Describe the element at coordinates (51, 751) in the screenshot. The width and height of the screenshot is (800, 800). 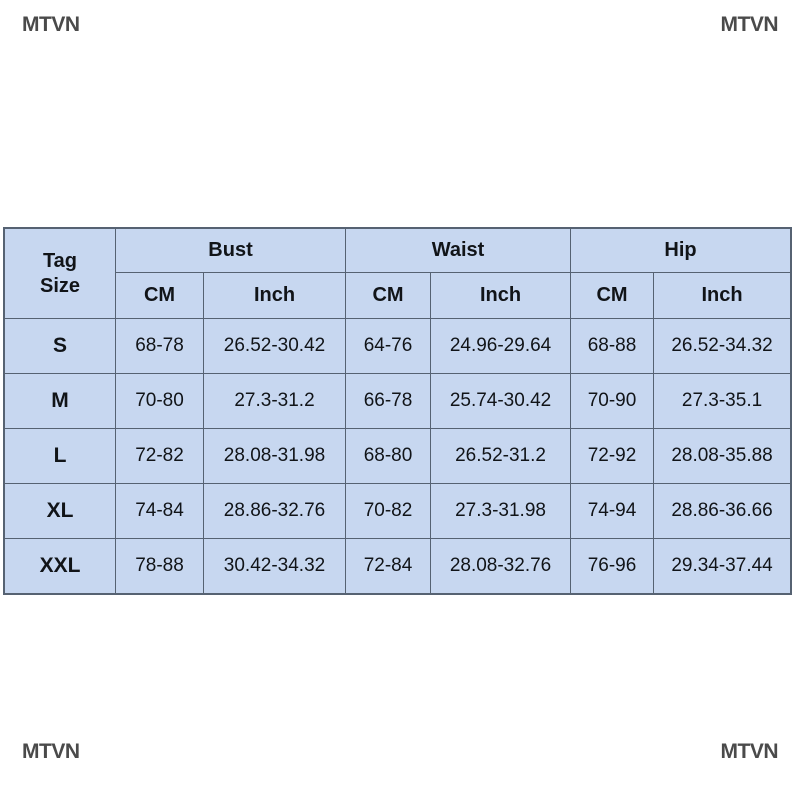
I see `watermark-bottom-left: MTVN` at that location.